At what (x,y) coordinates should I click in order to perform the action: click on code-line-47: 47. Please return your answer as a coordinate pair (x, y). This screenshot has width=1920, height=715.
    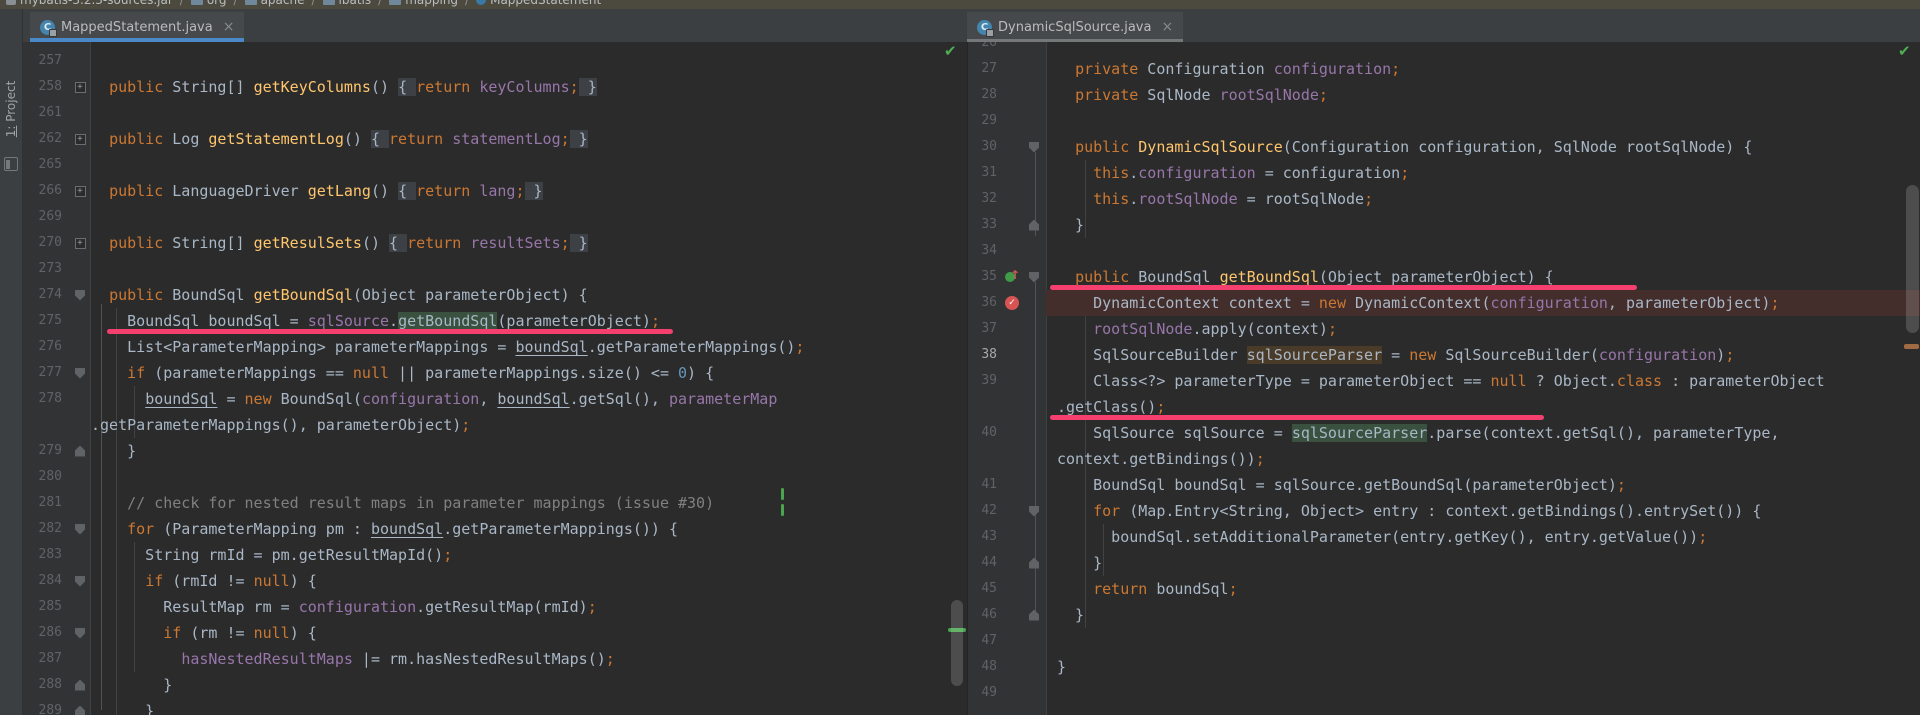
    Looking at the image, I should click on (1444, 641).